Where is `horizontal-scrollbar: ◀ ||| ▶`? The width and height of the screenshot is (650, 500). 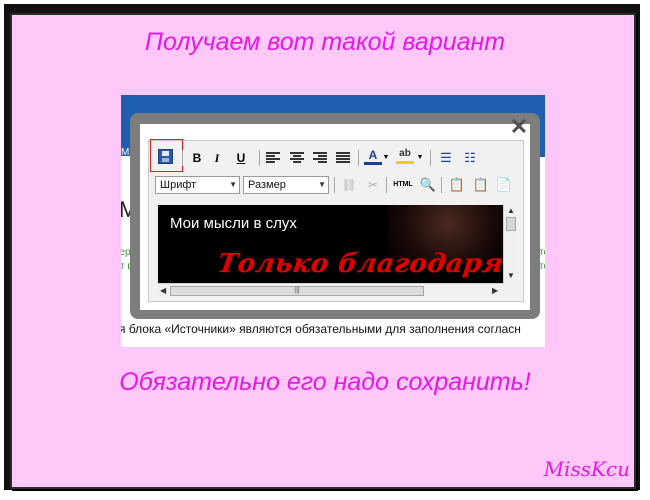 horizontal-scrollbar: ◀ ||| ▶ is located at coordinates (331, 290).